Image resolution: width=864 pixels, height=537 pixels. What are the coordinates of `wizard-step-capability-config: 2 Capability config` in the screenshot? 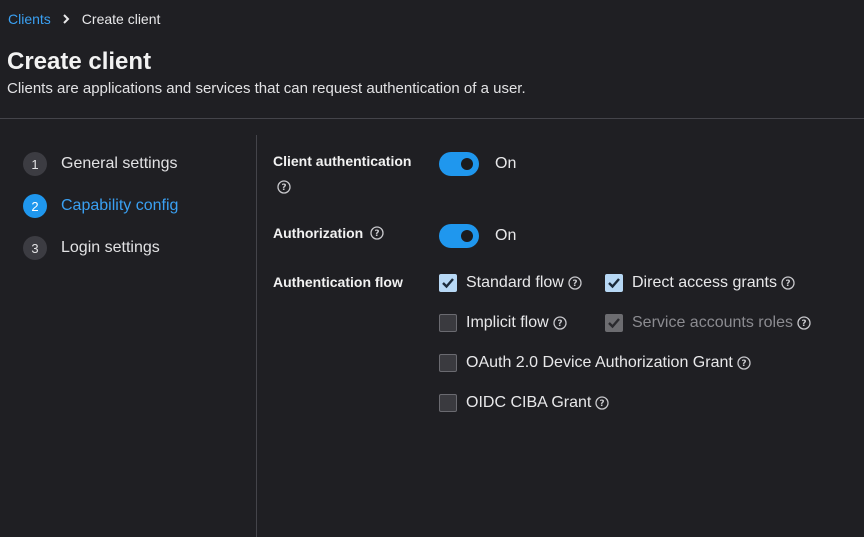 It's located at (100, 206).